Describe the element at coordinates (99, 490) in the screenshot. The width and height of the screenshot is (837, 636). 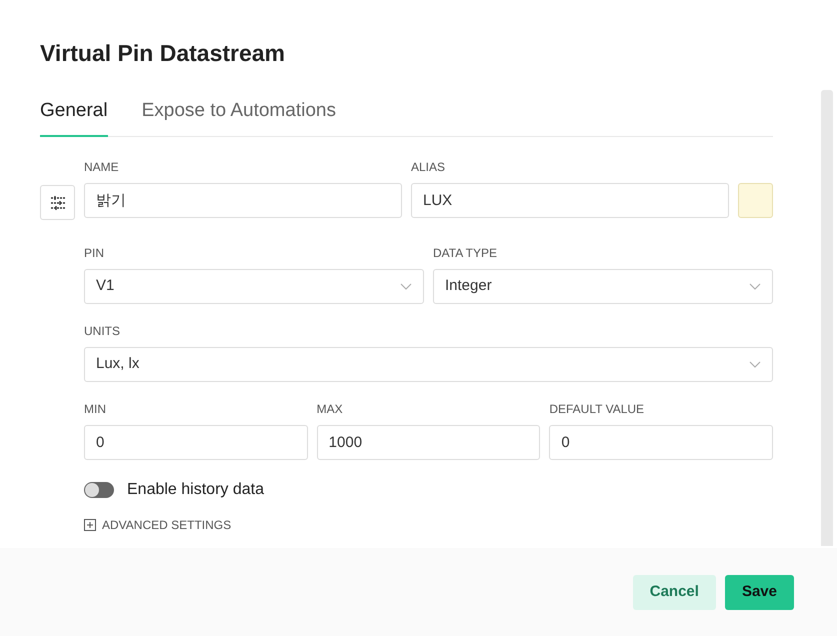
I see `toggle-switch` at that location.